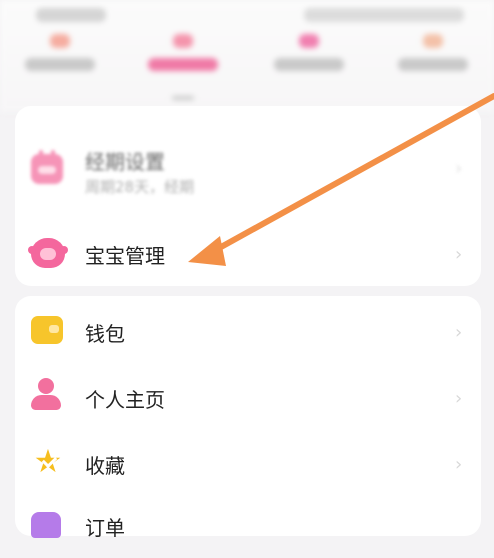 This screenshot has width=494, height=558. Describe the element at coordinates (248, 170) in the screenshot. I see `menu-item-period-settings: 经期设置 周期28天，经期 ›` at that location.